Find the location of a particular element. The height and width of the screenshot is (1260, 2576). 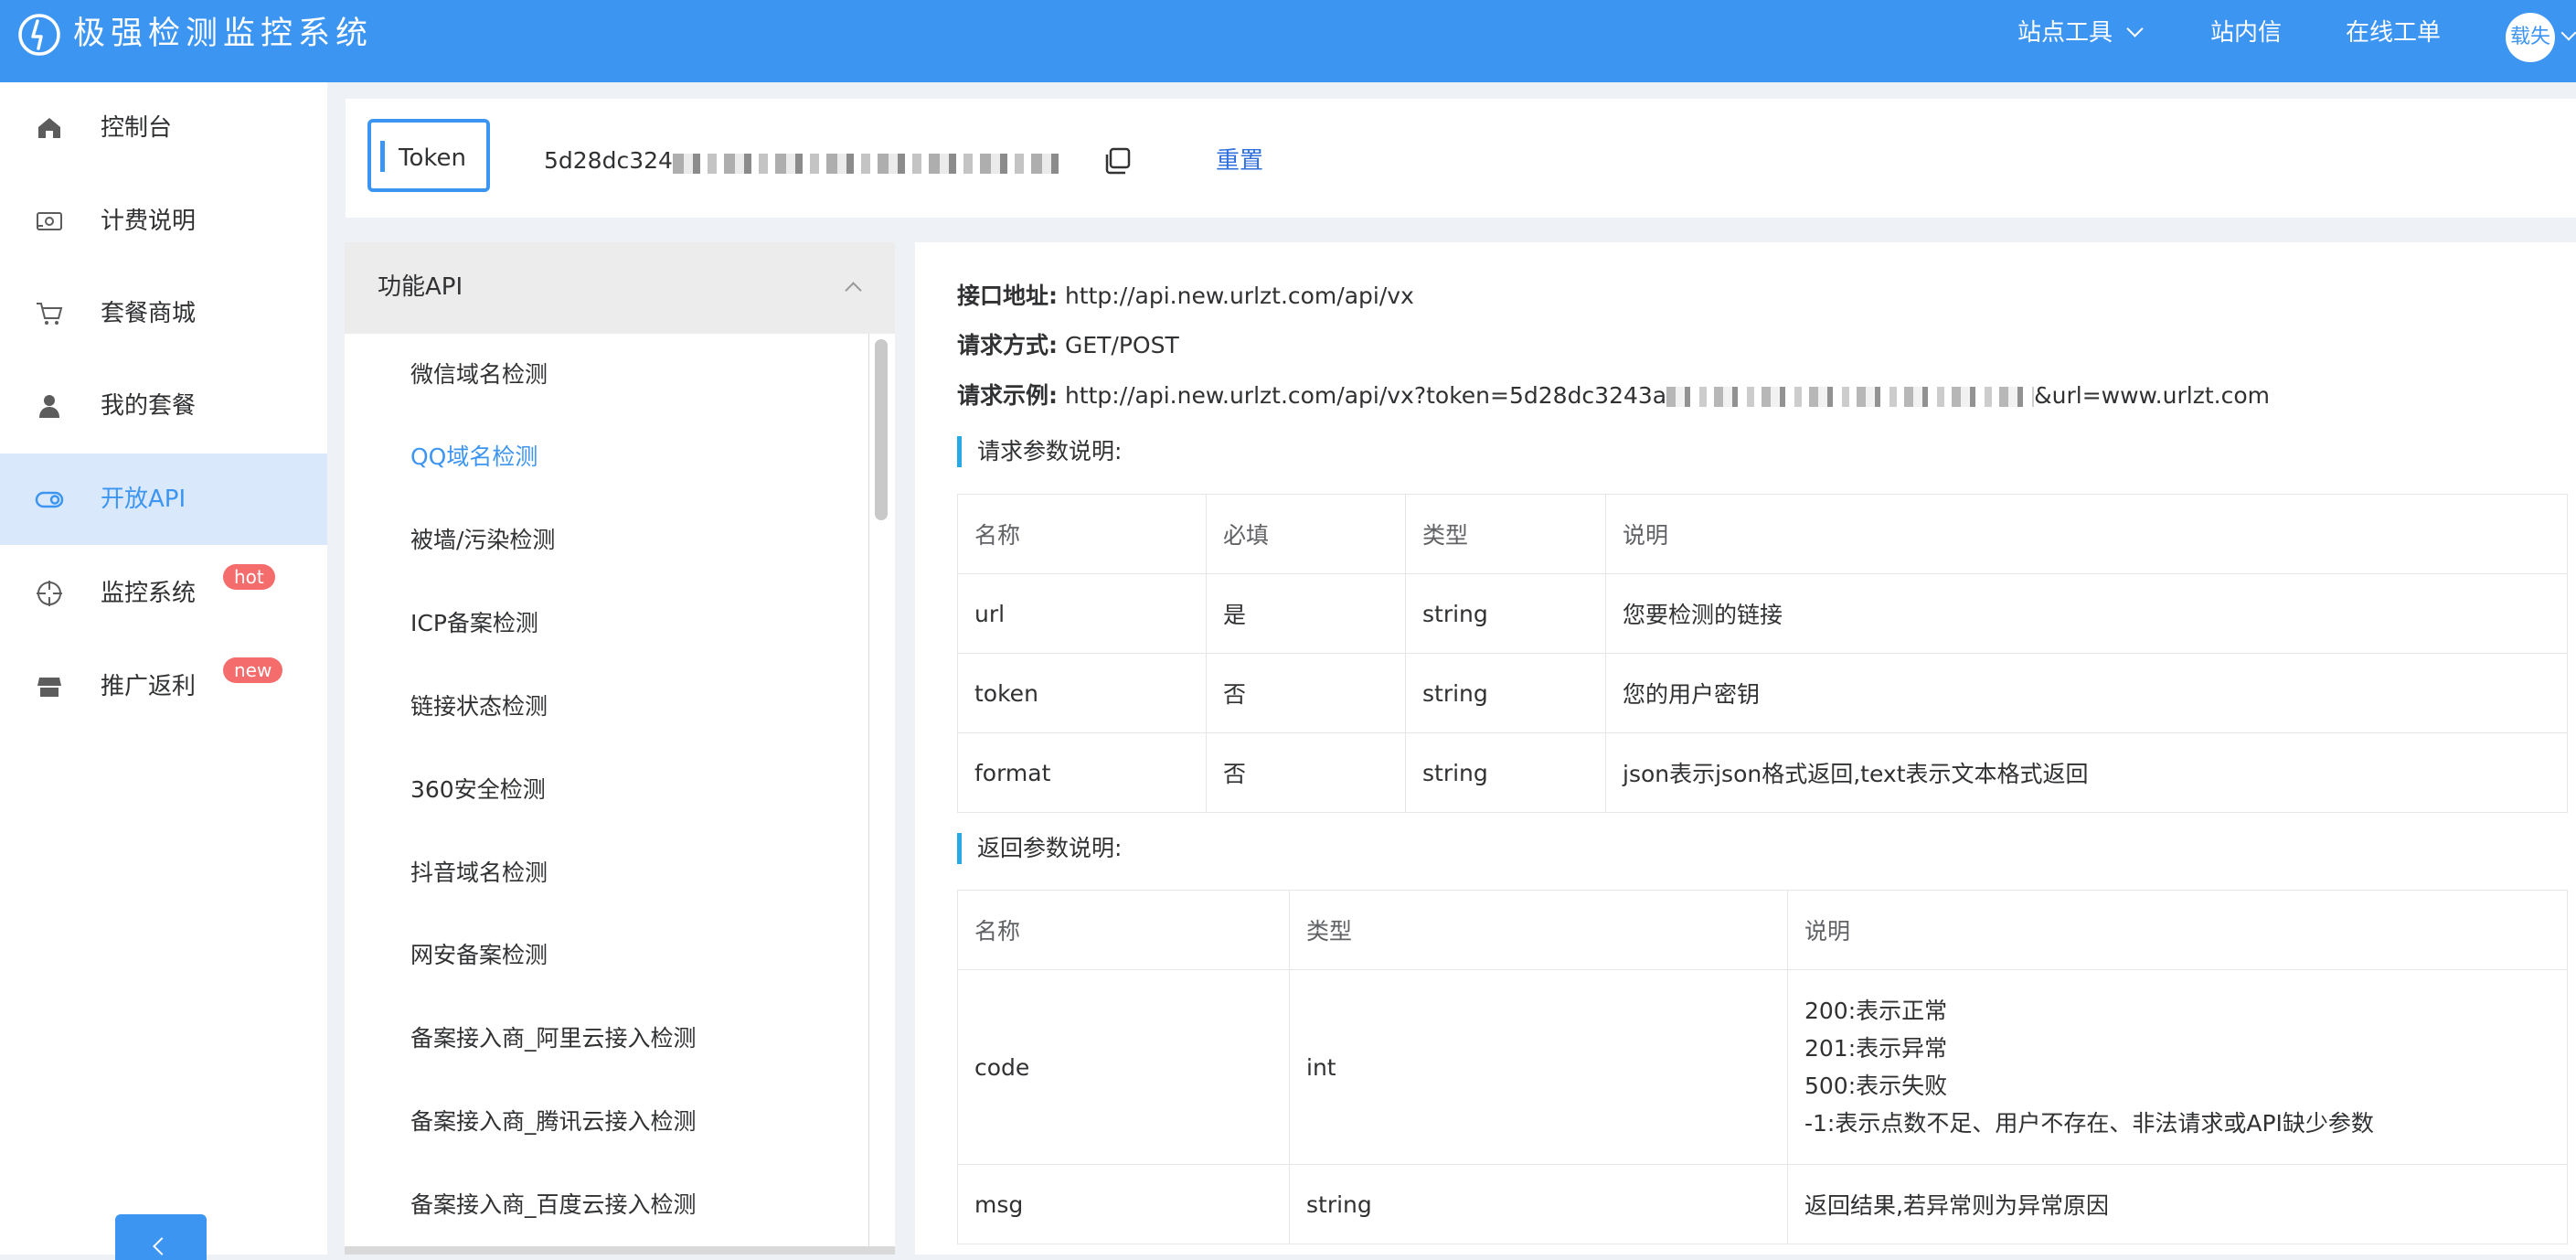

user-icon is located at coordinates (49, 406).